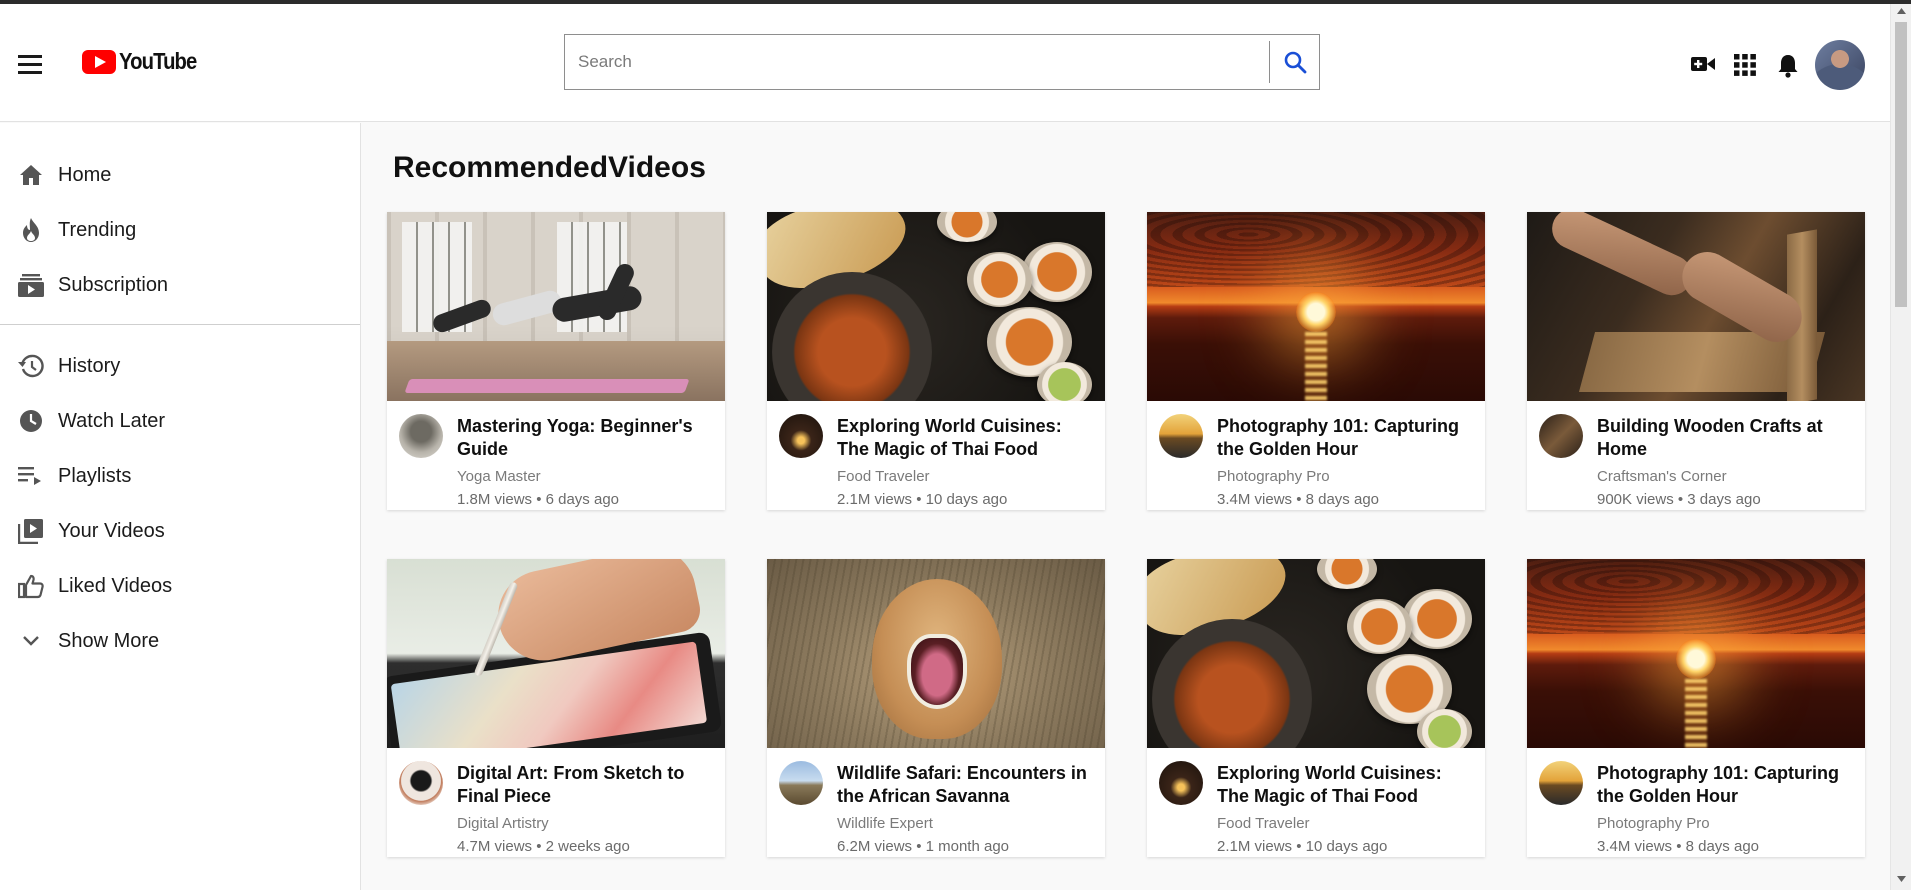 The height and width of the screenshot is (890, 1911). I want to click on notifications-bell-icon, so click(1788, 66).